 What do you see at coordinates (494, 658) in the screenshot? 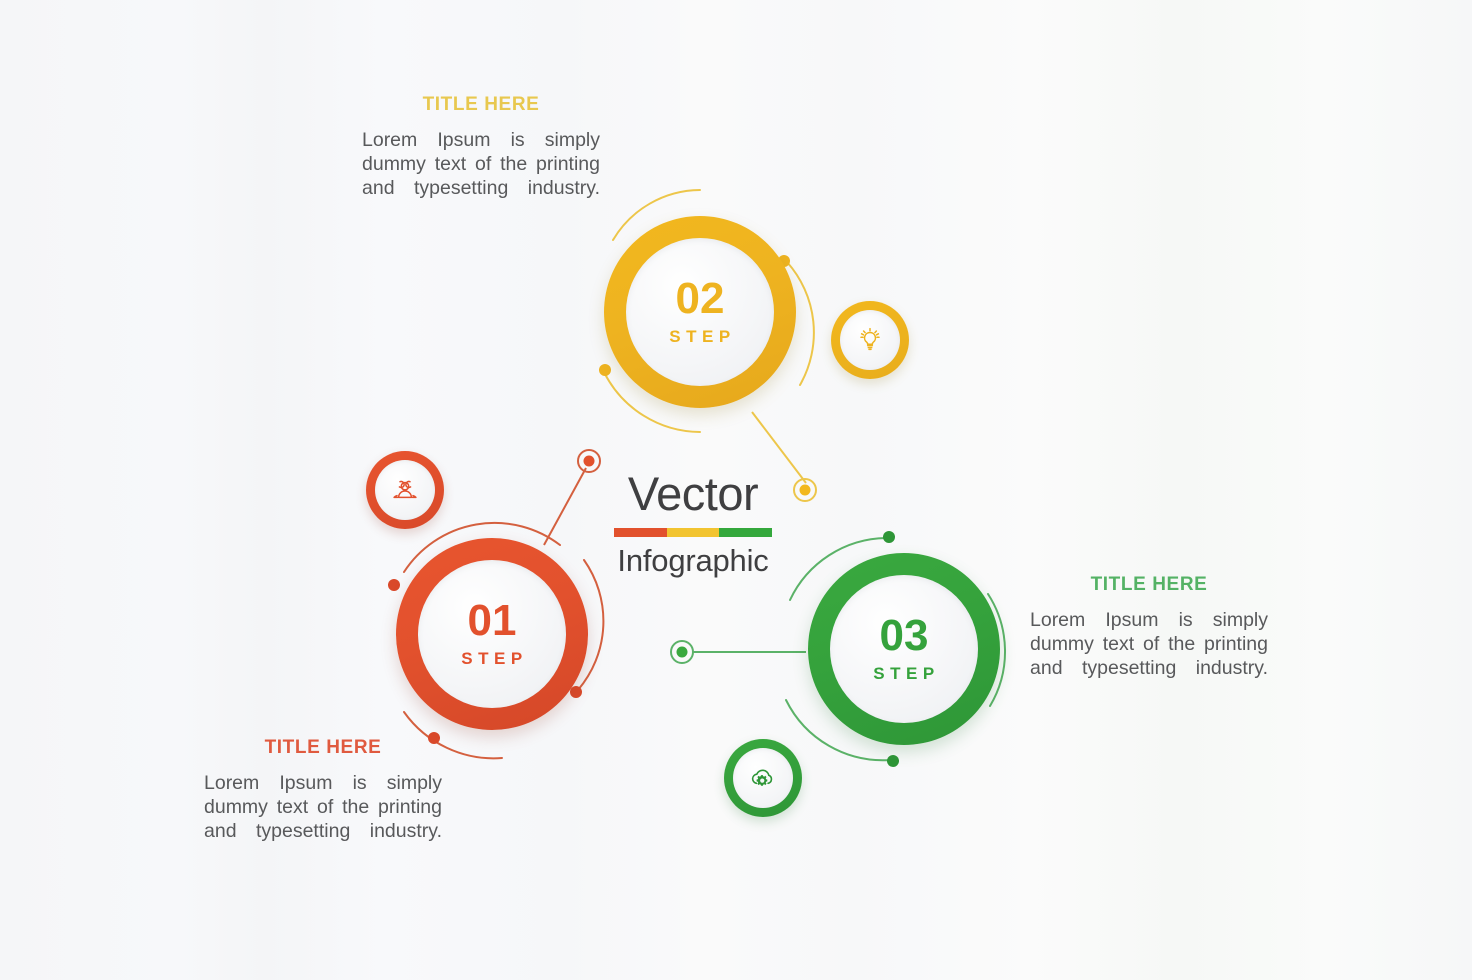
I see `step-01-label: STEP` at bounding box center [494, 658].